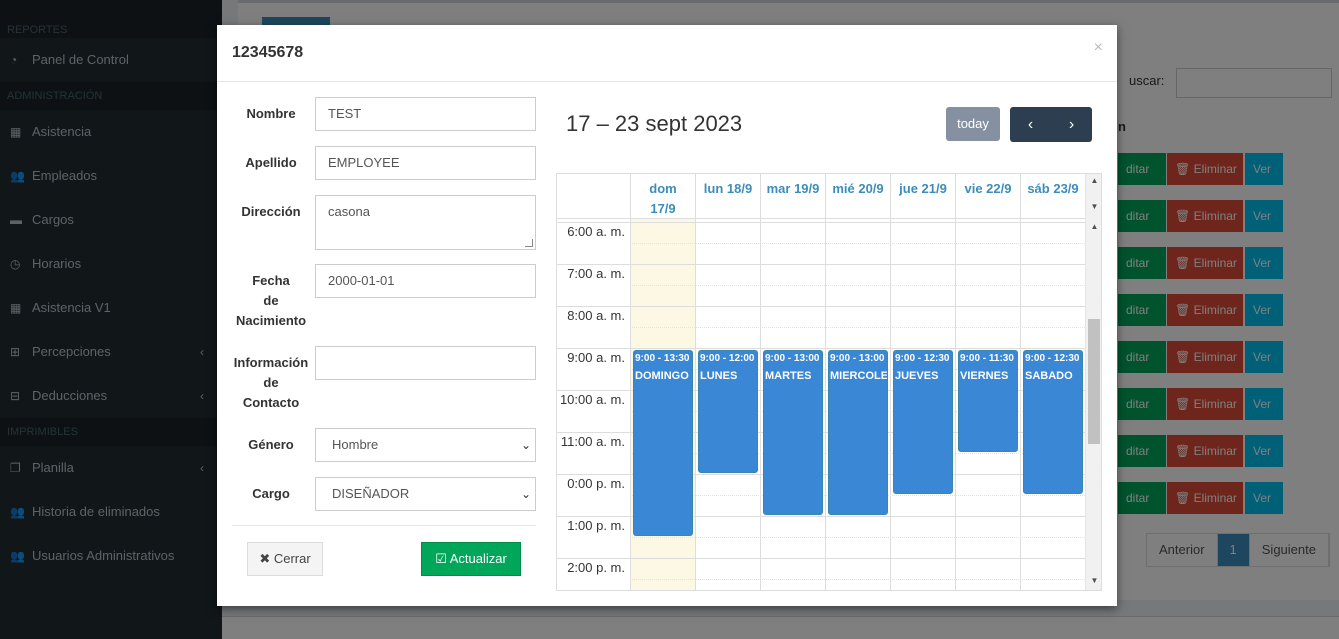 The width and height of the screenshot is (1339, 639). What do you see at coordinates (271, 211) in the screenshot?
I see `direccion-label: Dirección` at bounding box center [271, 211].